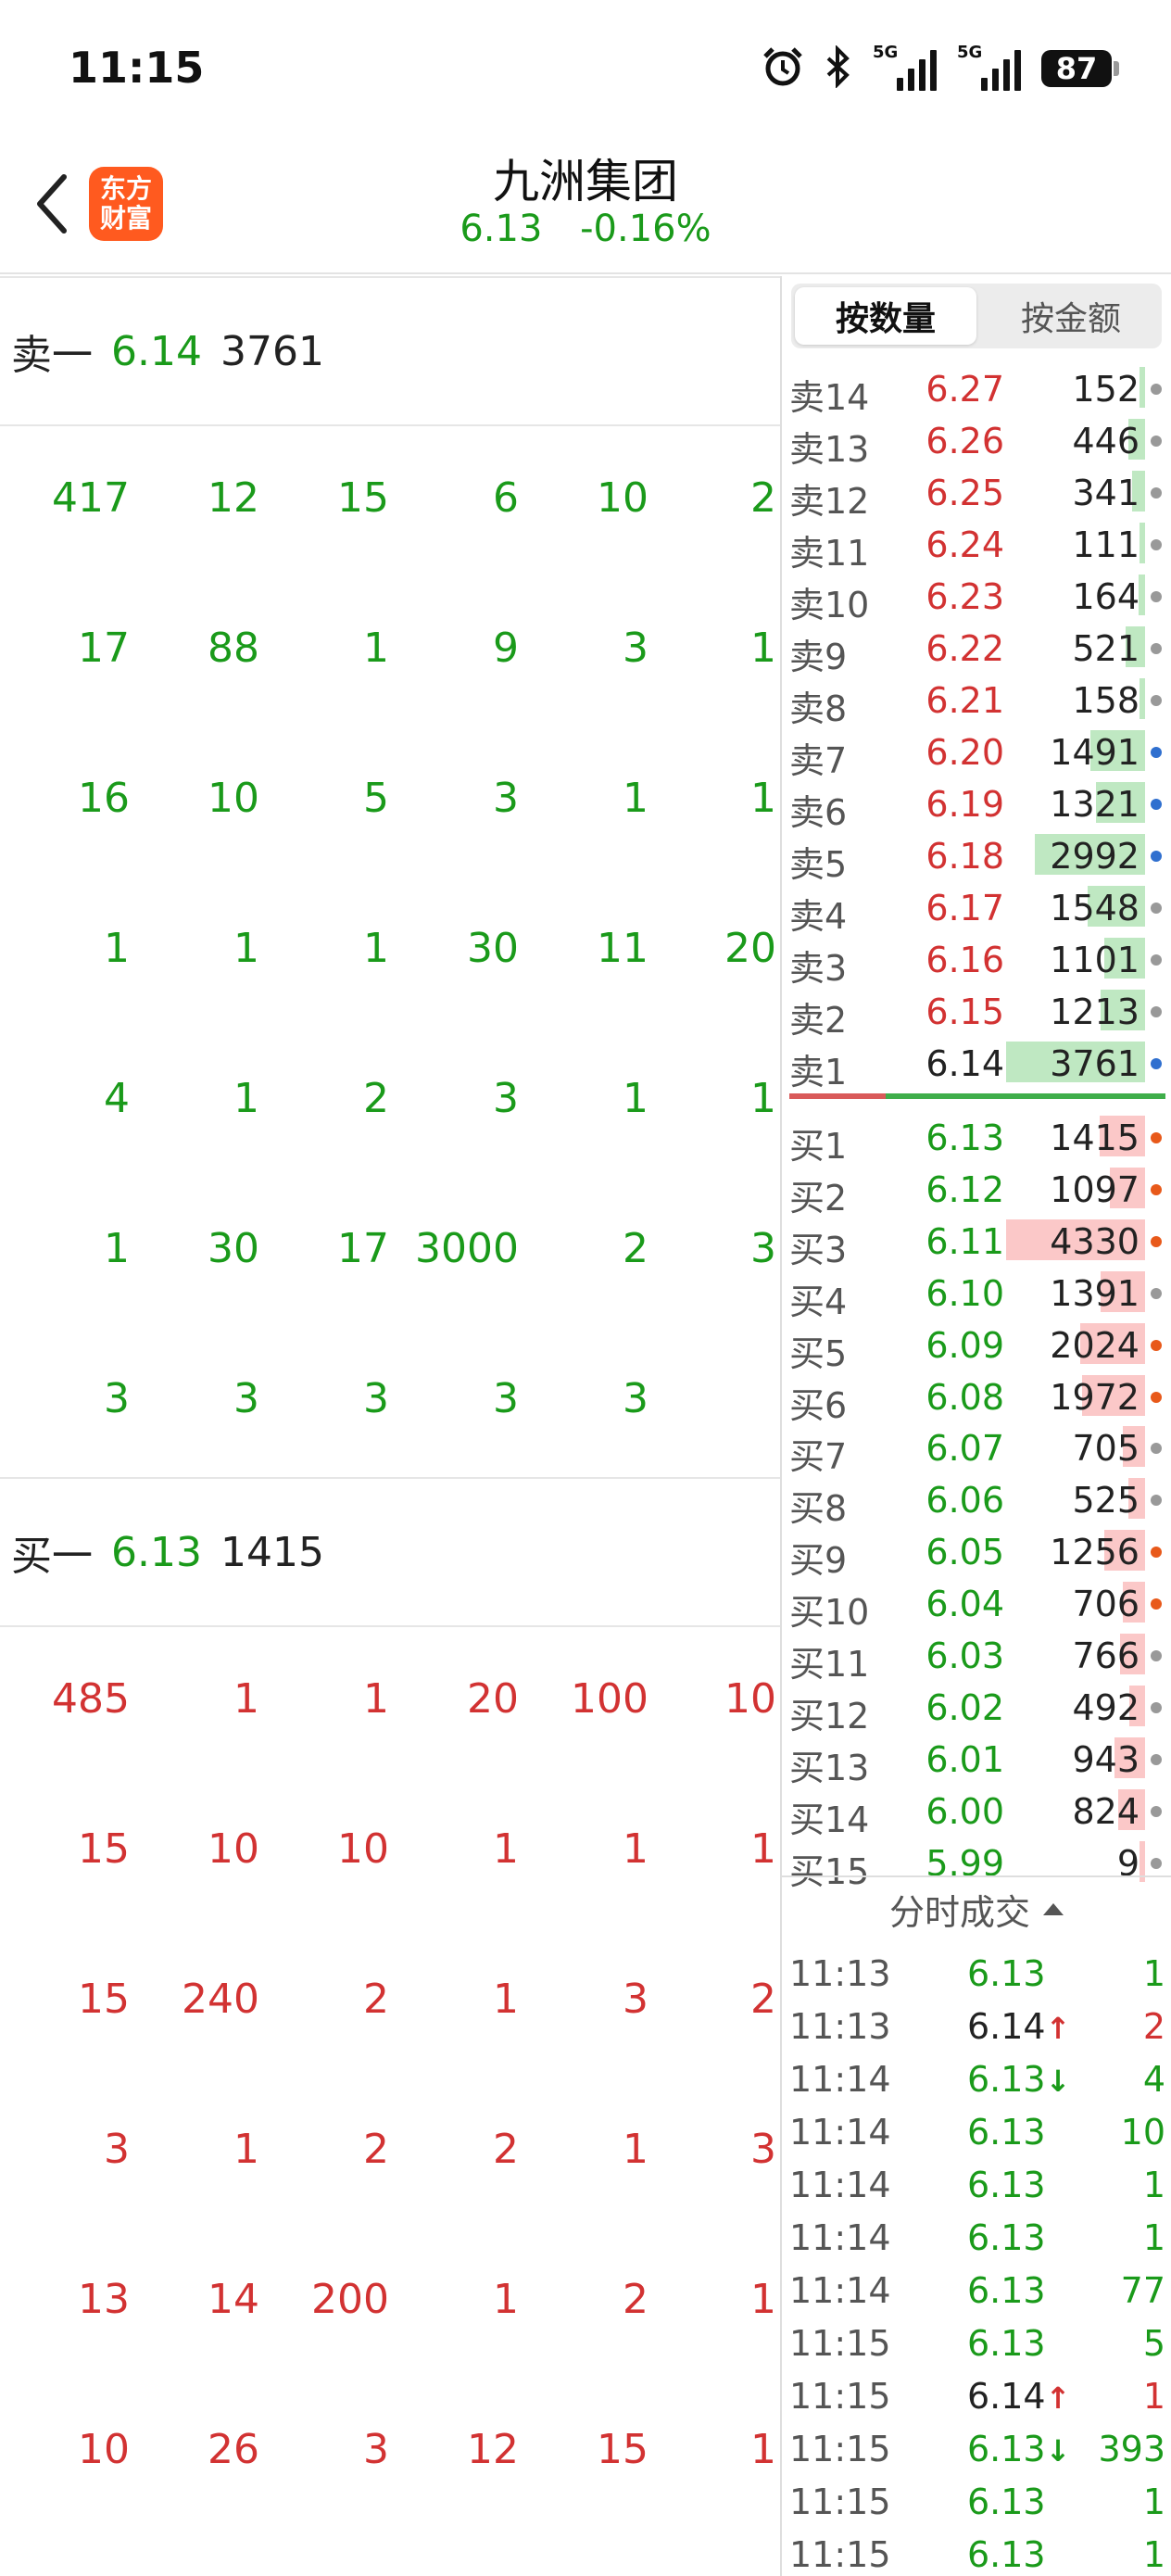  I want to click on trade-volume: 1, so click(1153, 2185).